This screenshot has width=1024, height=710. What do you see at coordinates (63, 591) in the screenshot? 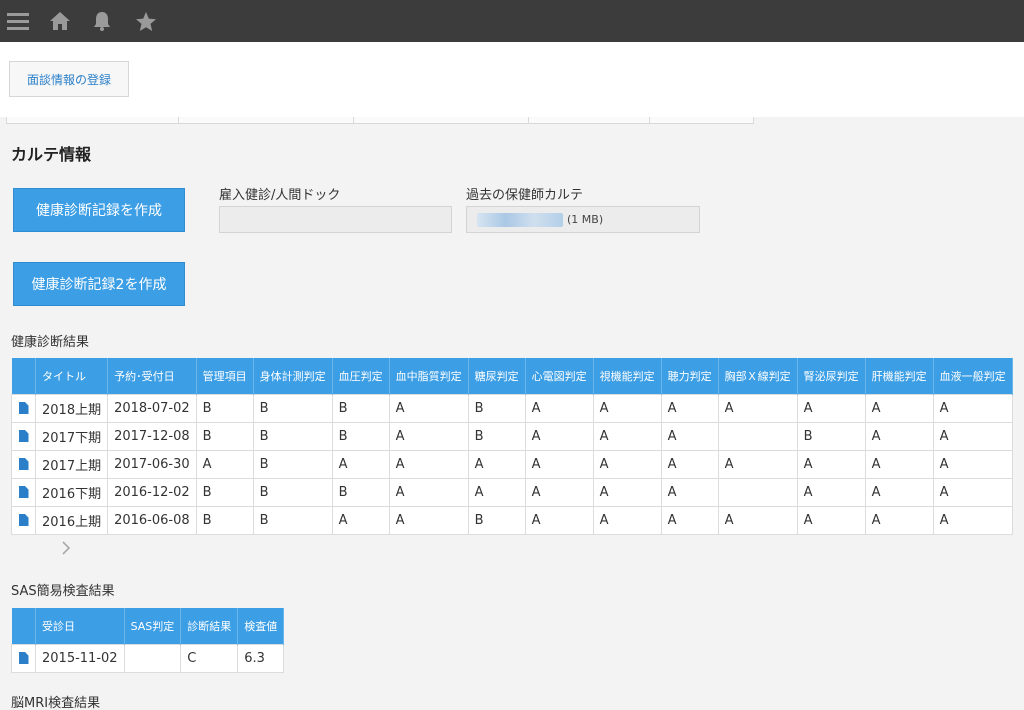
I see `sas-results-label: SAS簡易検査結果` at bounding box center [63, 591].